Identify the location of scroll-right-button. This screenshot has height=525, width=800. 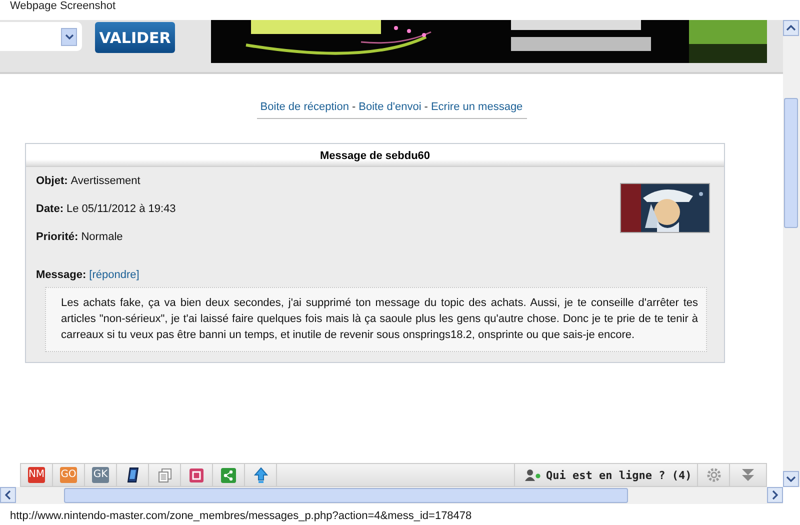
(775, 495).